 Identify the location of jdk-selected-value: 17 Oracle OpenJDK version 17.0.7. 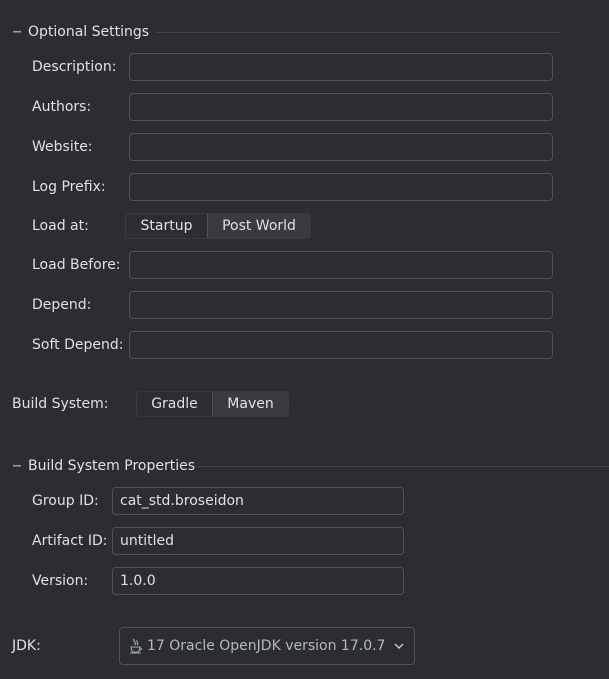
(266, 646).